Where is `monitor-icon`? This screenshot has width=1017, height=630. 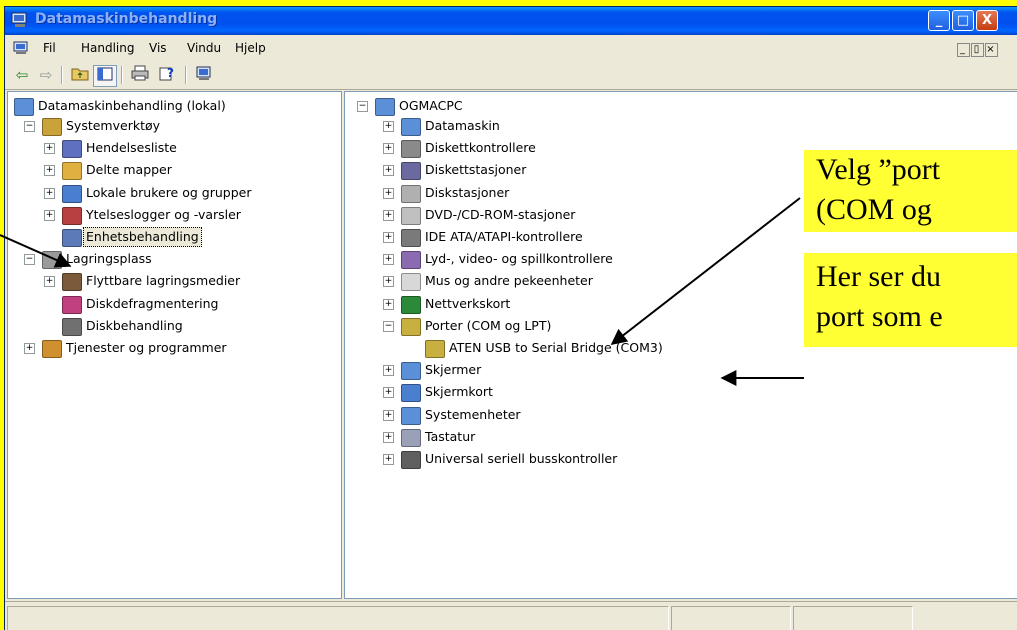 monitor-icon is located at coordinates (411, 371).